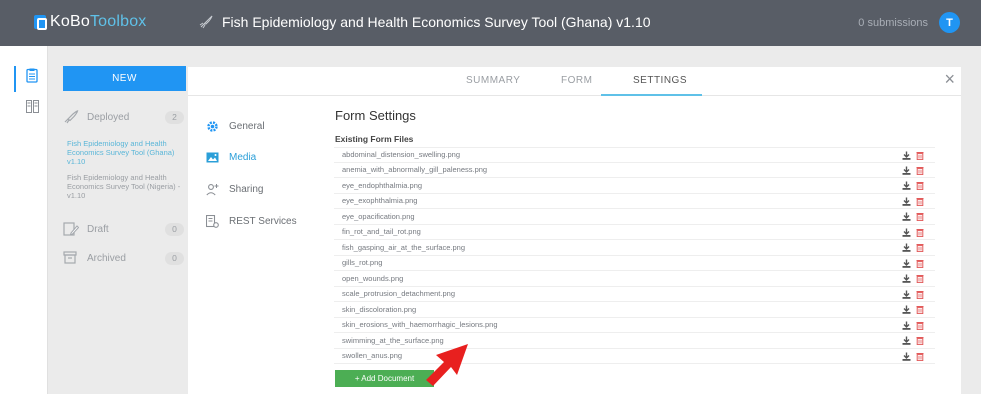 Image resolution: width=981 pixels, height=394 pixels. Describe the element at coordinates (634, 263) in the screenshot. I see `file-row: gills_rot.png` at that location.